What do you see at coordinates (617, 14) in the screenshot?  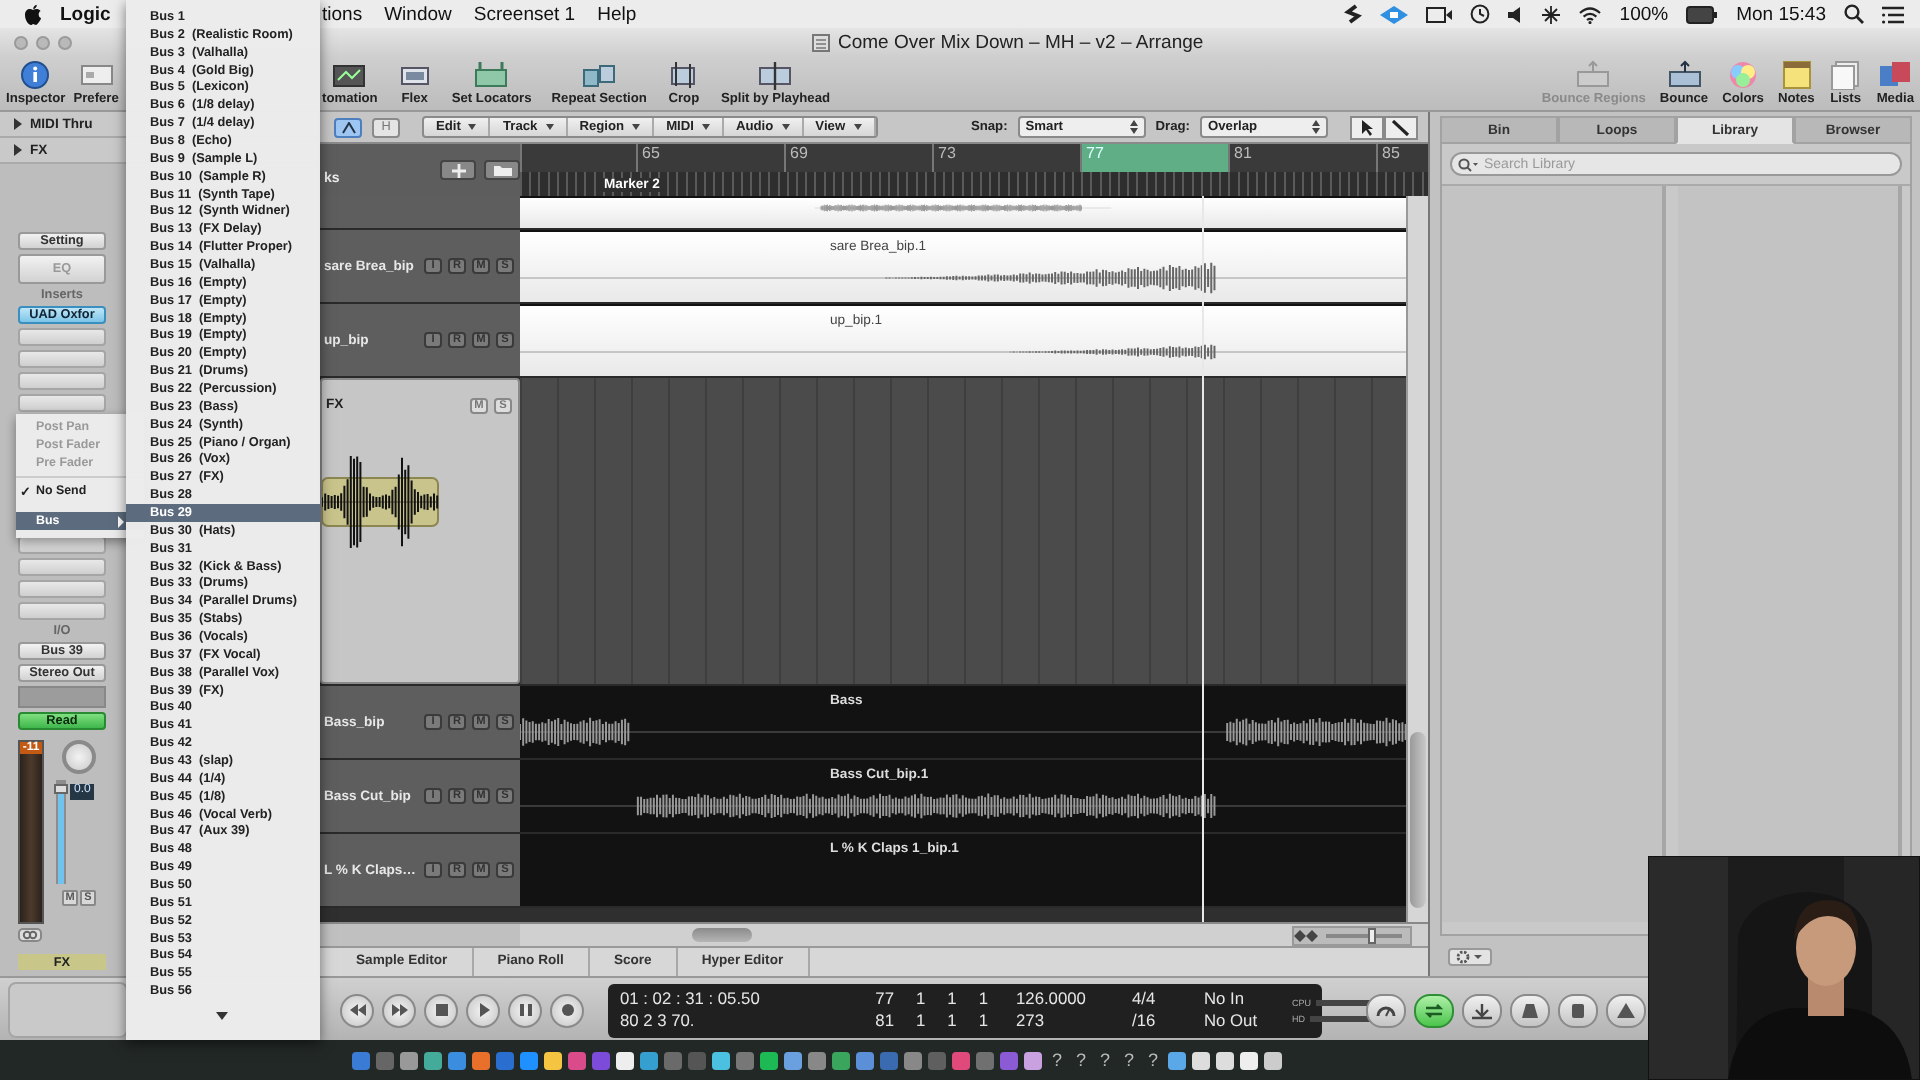 I see `menu-title: Help` at bounding box center [617, 14].